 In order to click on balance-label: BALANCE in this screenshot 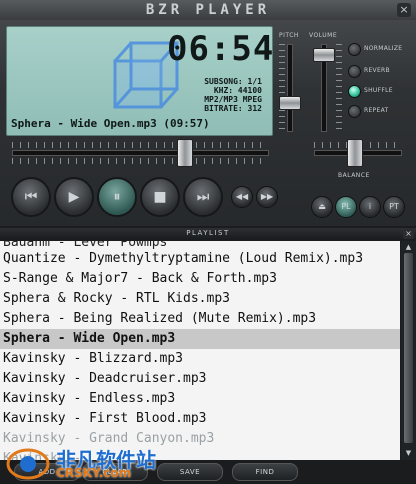, I will do `click(354, 175)`.